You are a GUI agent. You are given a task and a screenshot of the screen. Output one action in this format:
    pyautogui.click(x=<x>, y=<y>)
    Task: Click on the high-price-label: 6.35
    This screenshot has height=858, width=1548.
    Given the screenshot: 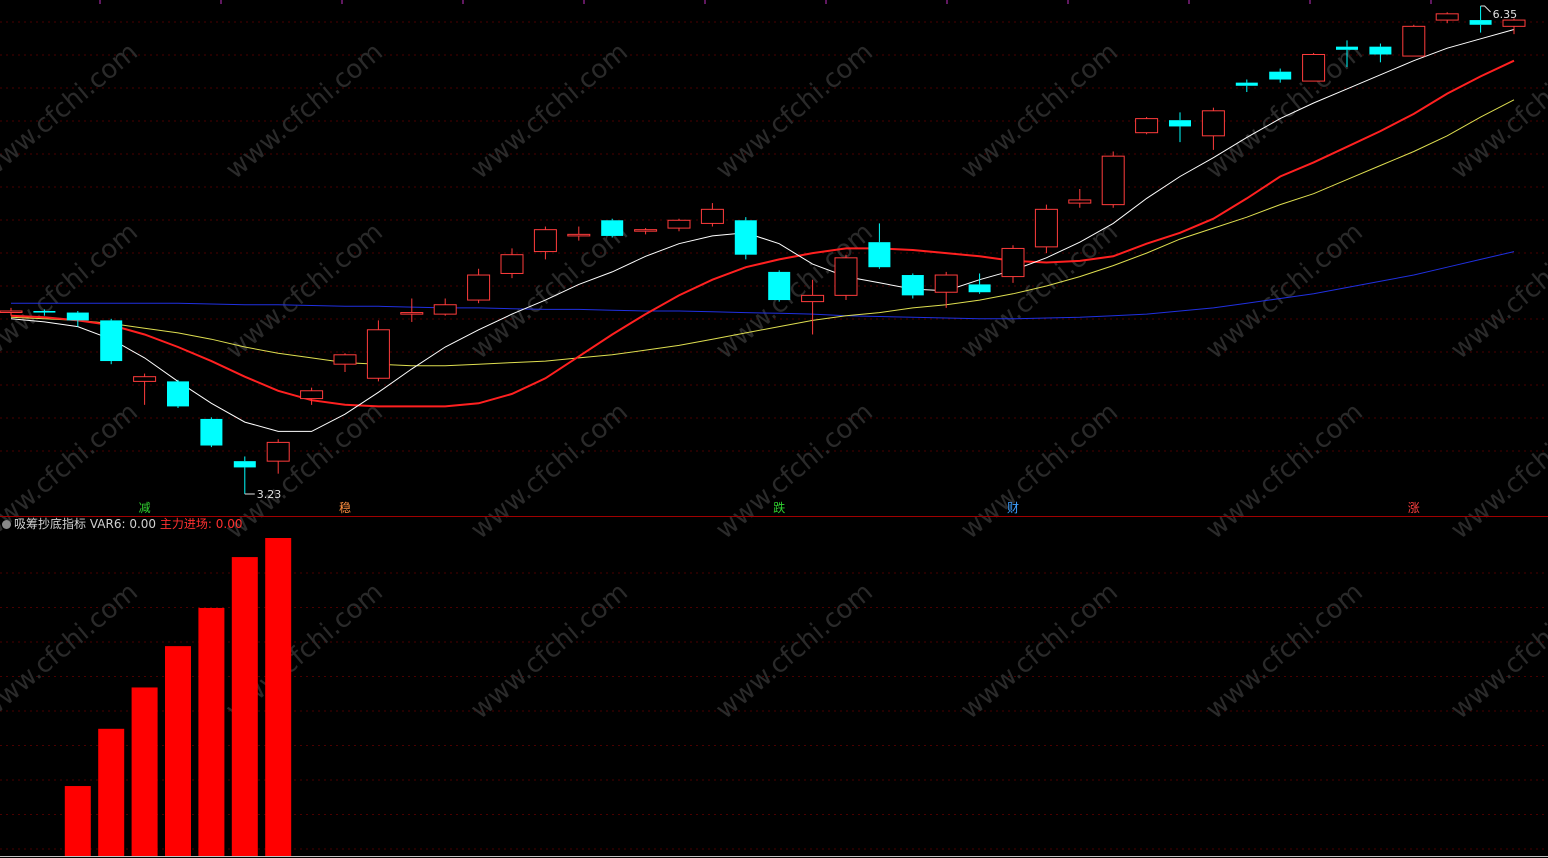 What is the action you would take?
    pyautogui.click(x=1505, y=14)
    